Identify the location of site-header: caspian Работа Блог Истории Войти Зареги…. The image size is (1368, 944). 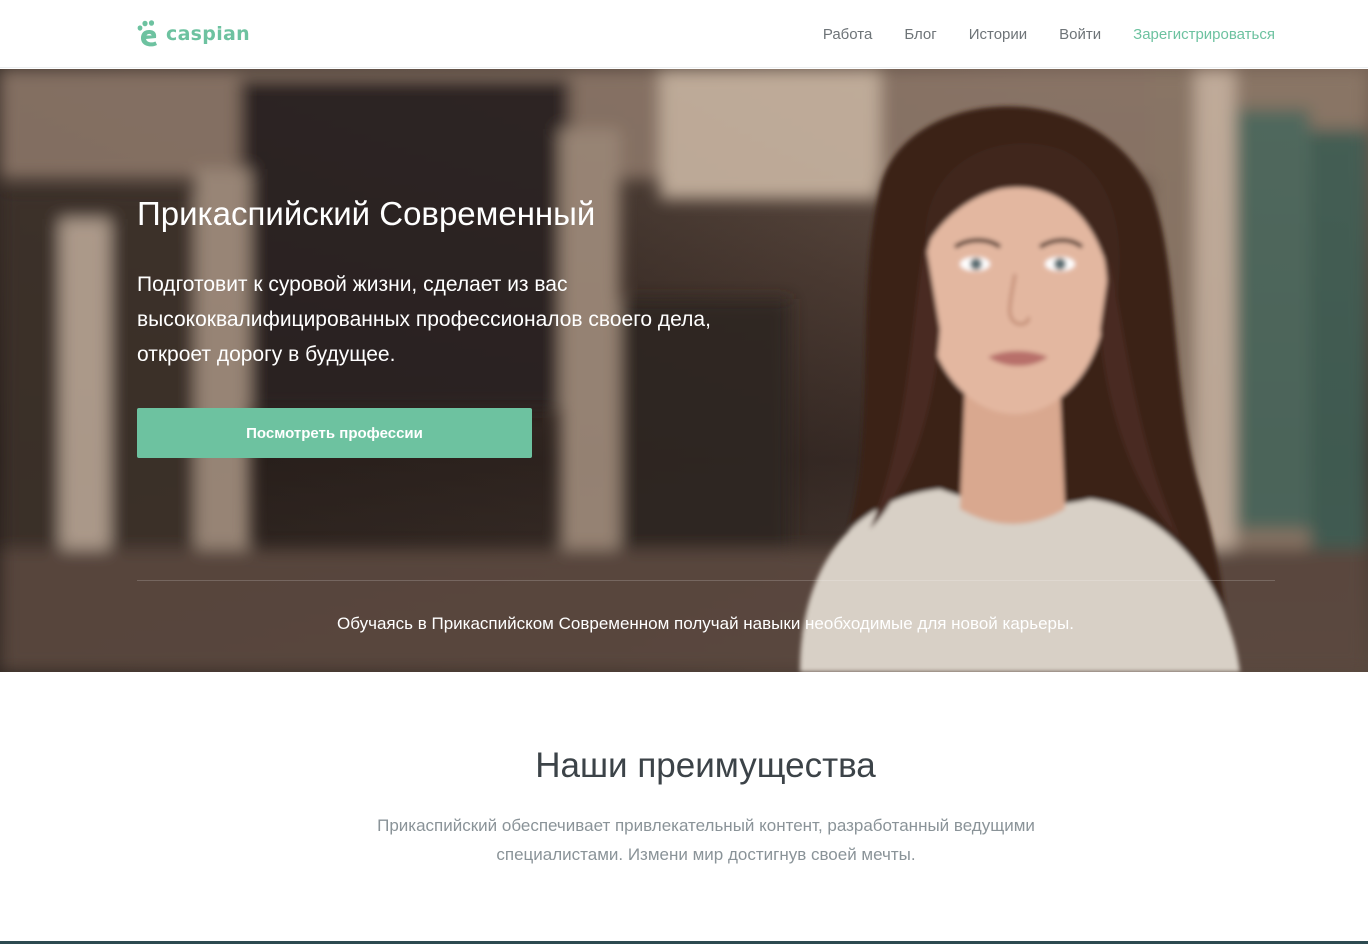
(684, 34).